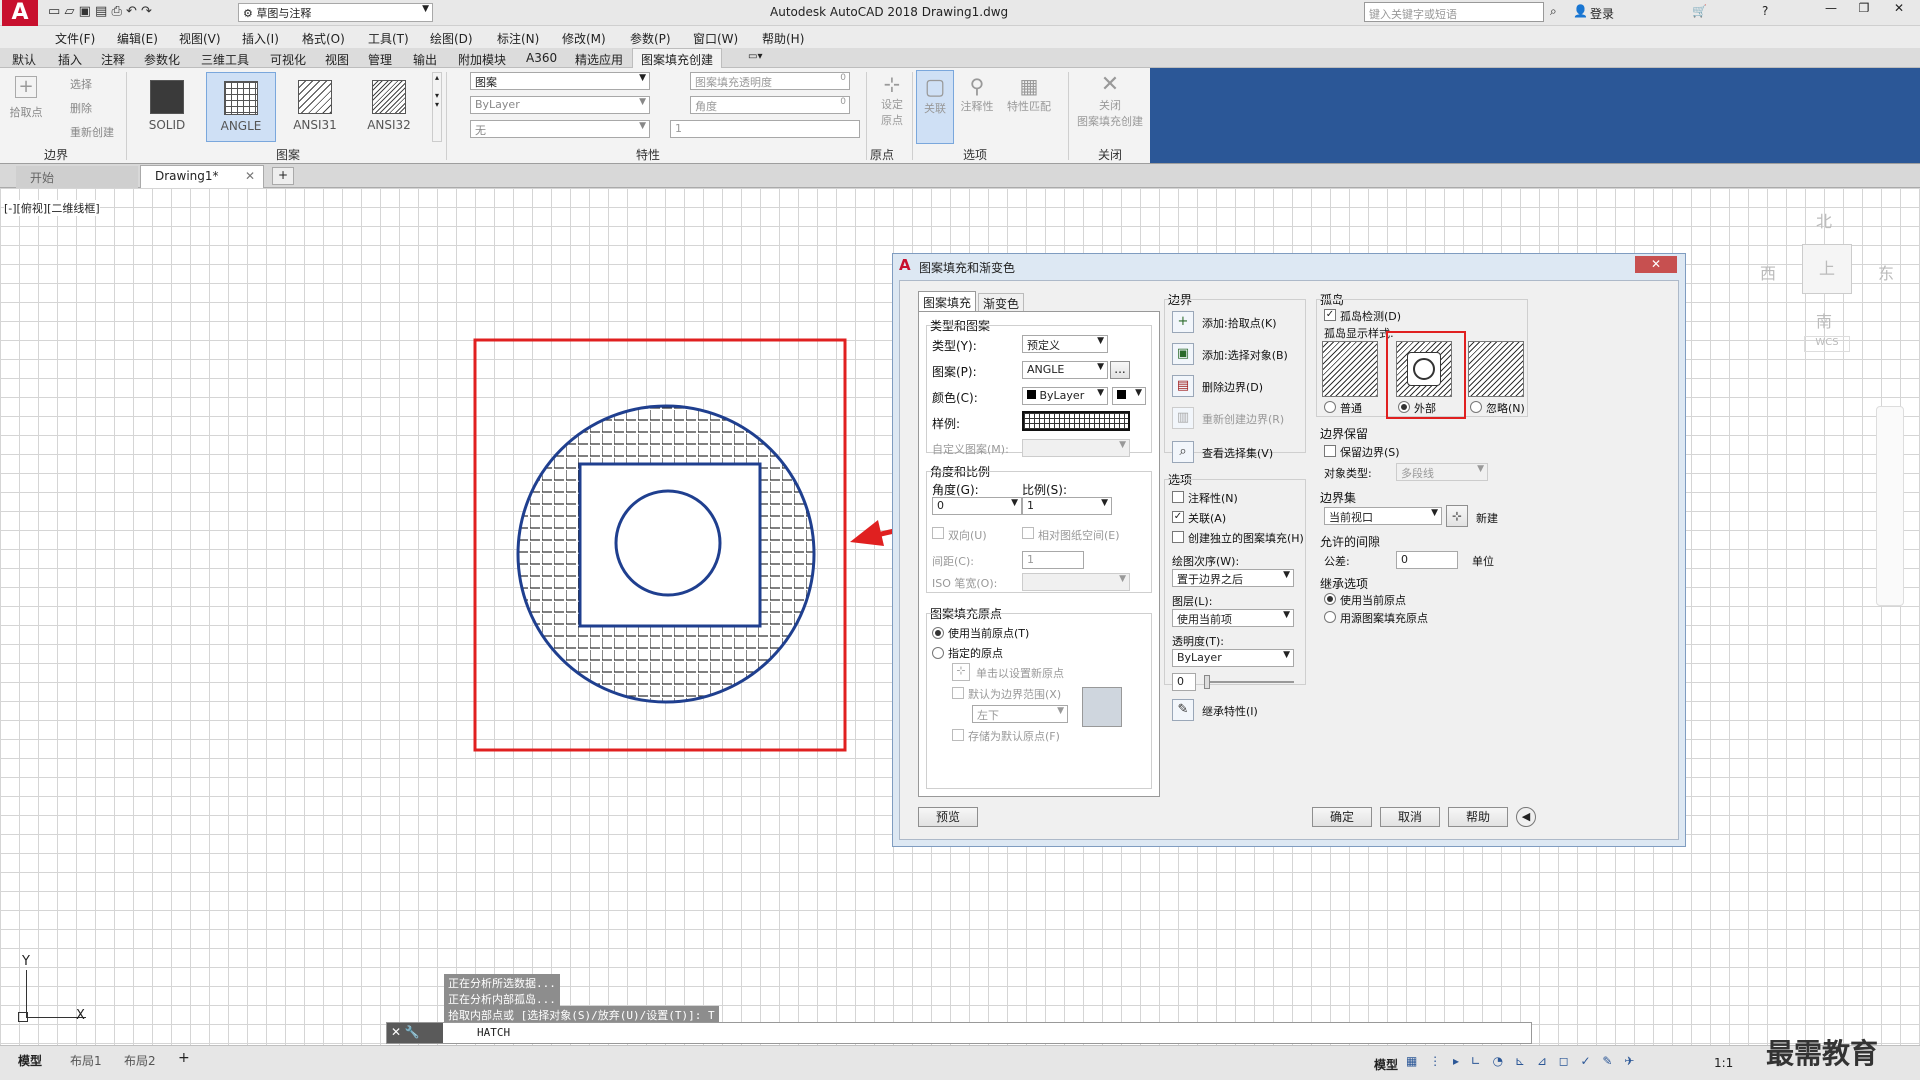 This screenshot has width=1920, height=1080. Describe the element at coordinates (437, 107) in the screenshot. I see `pattern-scroll: ▴ ▾ ▾` at that location.